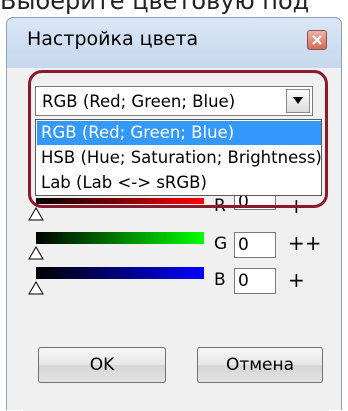 This screenshot has width=348, height=411. Describe the element at coordinates (36, 214) in the screenshot. I see `red-slider-thumb` at that location.